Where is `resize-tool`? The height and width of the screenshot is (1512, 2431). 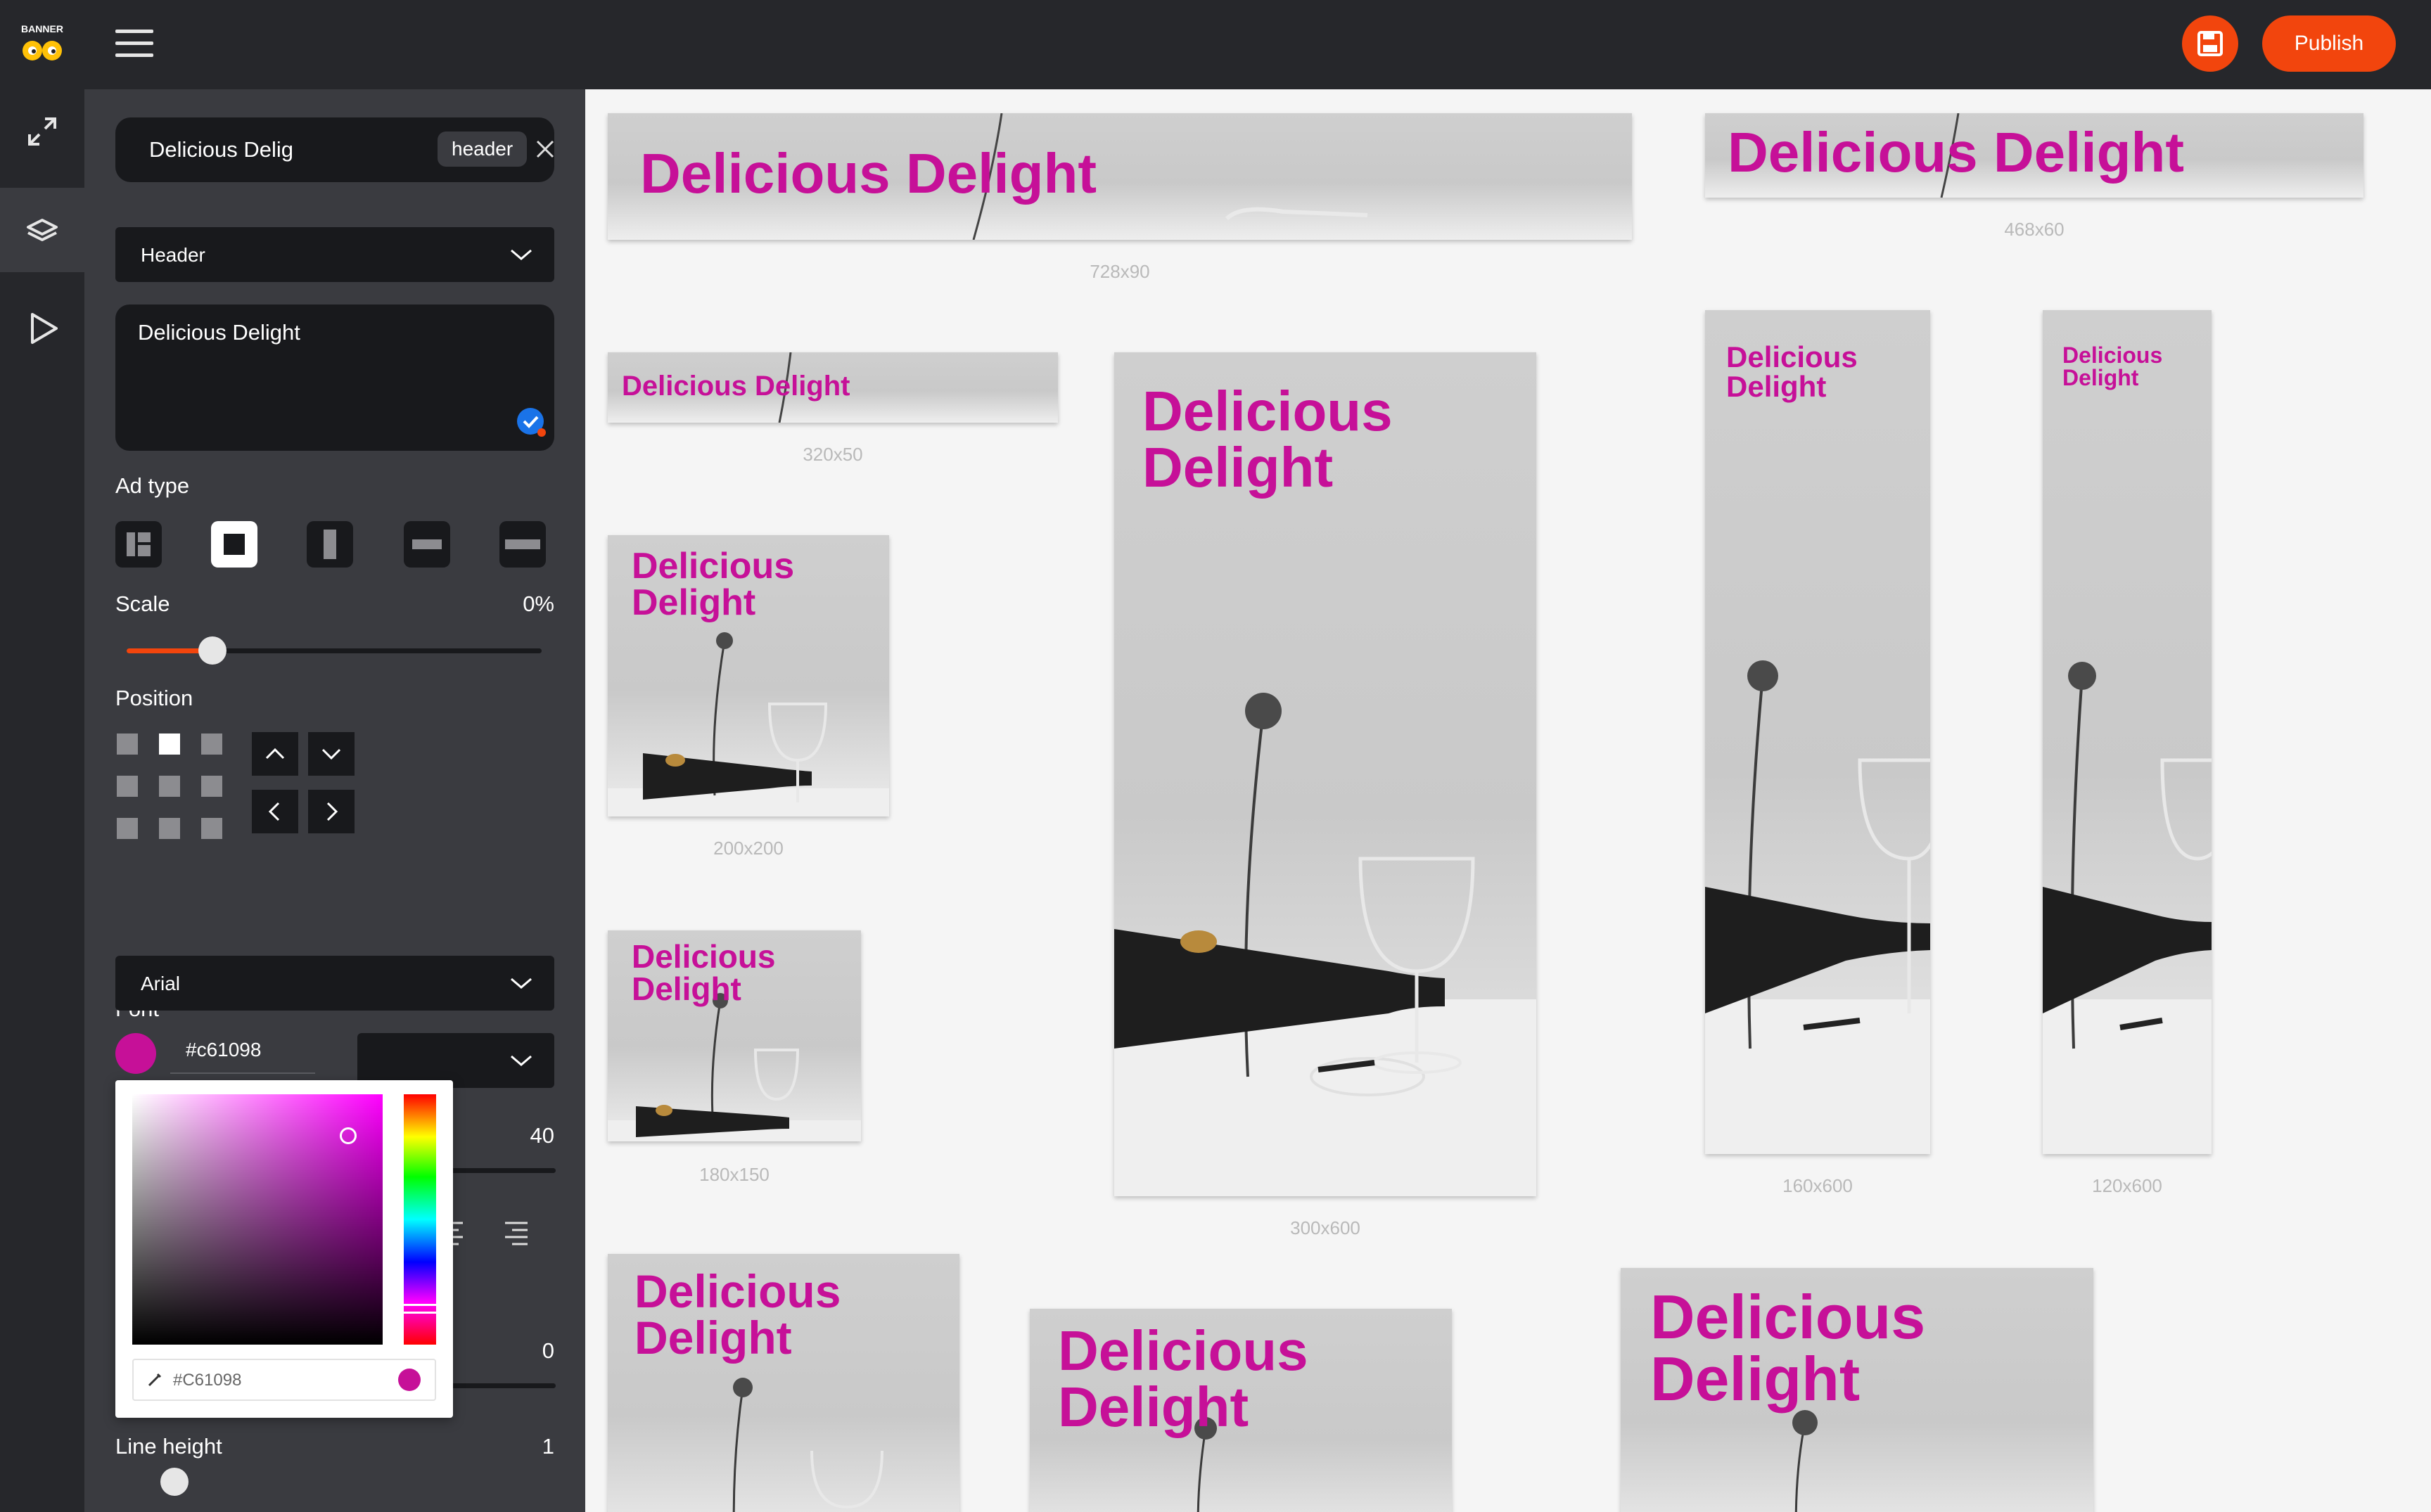 resize-tool is located at coordinates (42, 131).